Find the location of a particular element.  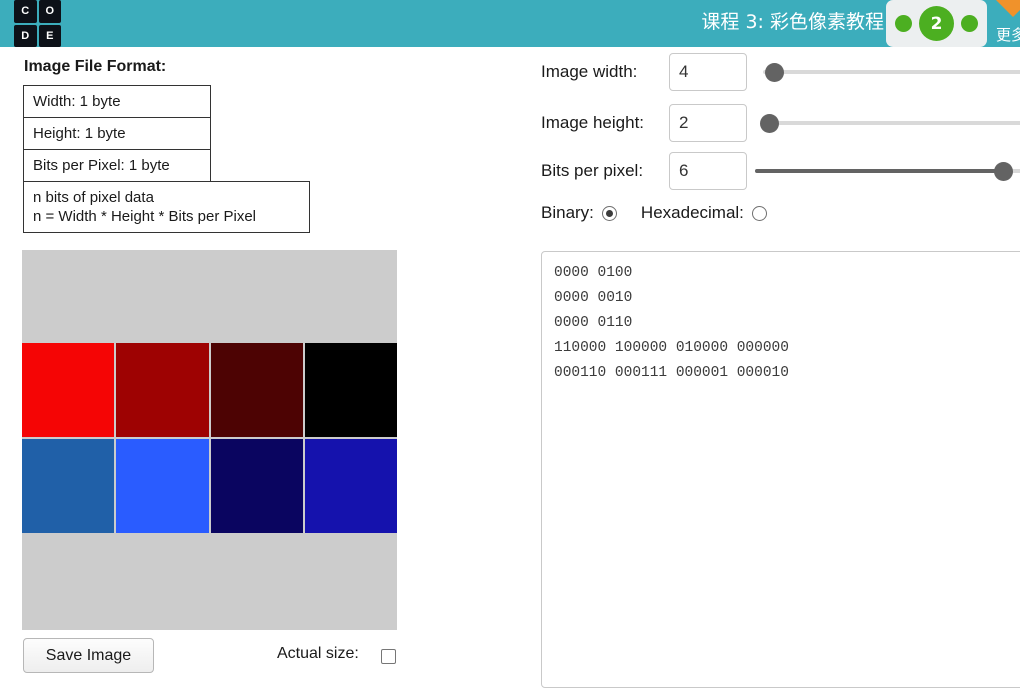

encoding-format-radio-group: Binary: Hexadecimal: is located at coordinates (654, 213).